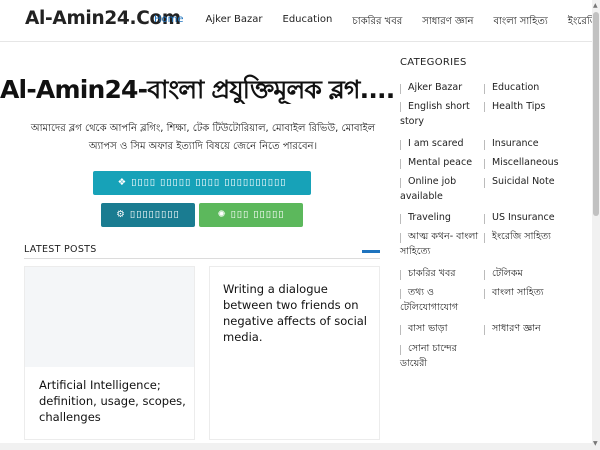  I want to click on category-link: বাংলা সাহিত্য, so click(538, 292).